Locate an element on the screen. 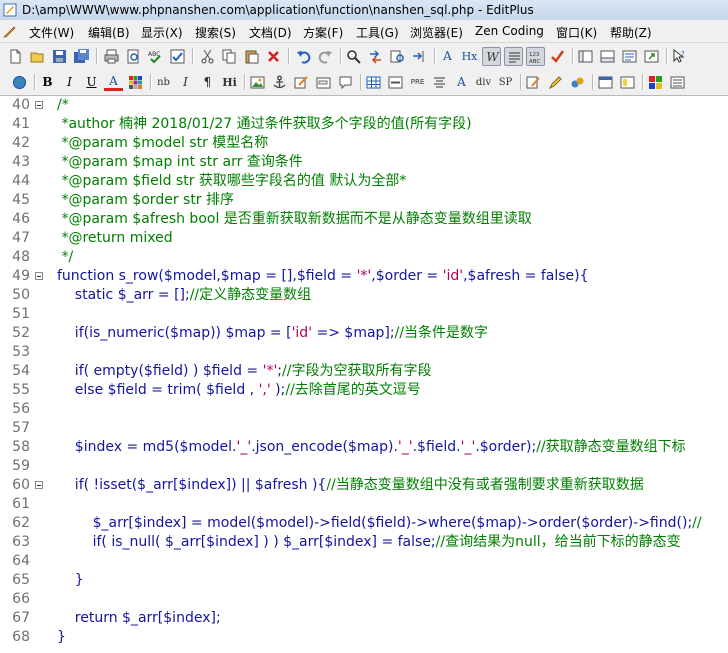 The image size is (728, 653). menu-window: 窗口(K) is located at coordinates (576, 32).